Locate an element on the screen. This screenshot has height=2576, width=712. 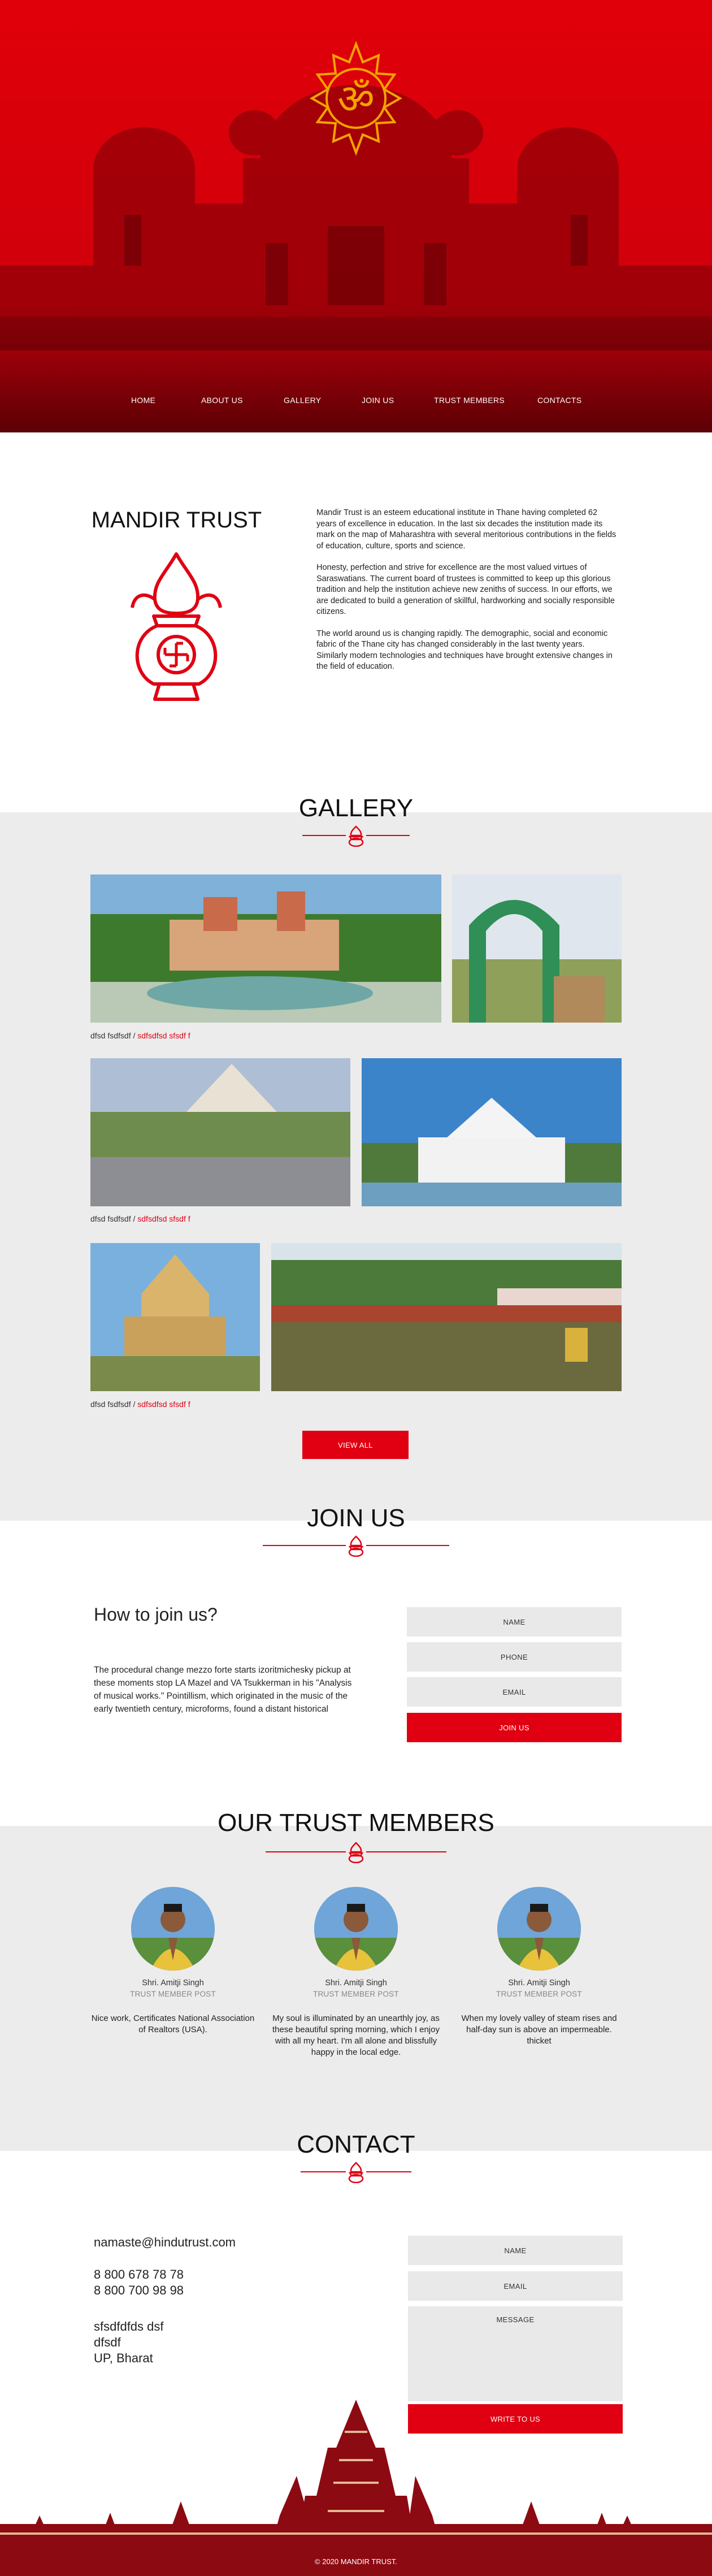
footer-copyright: © 2020 MANDIR TRUST. is located at coordinates (356, 2561).